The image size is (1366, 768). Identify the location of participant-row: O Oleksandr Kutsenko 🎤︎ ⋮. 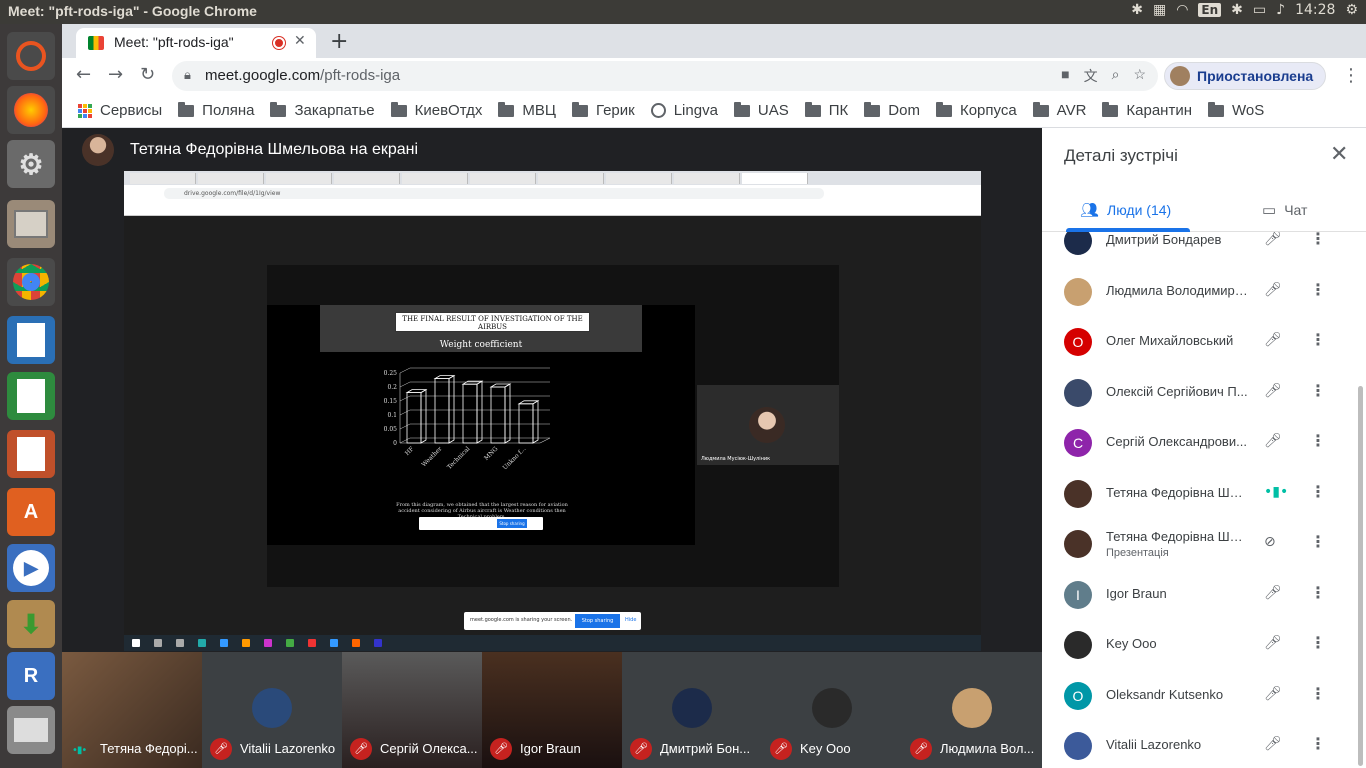
(1204, 696).